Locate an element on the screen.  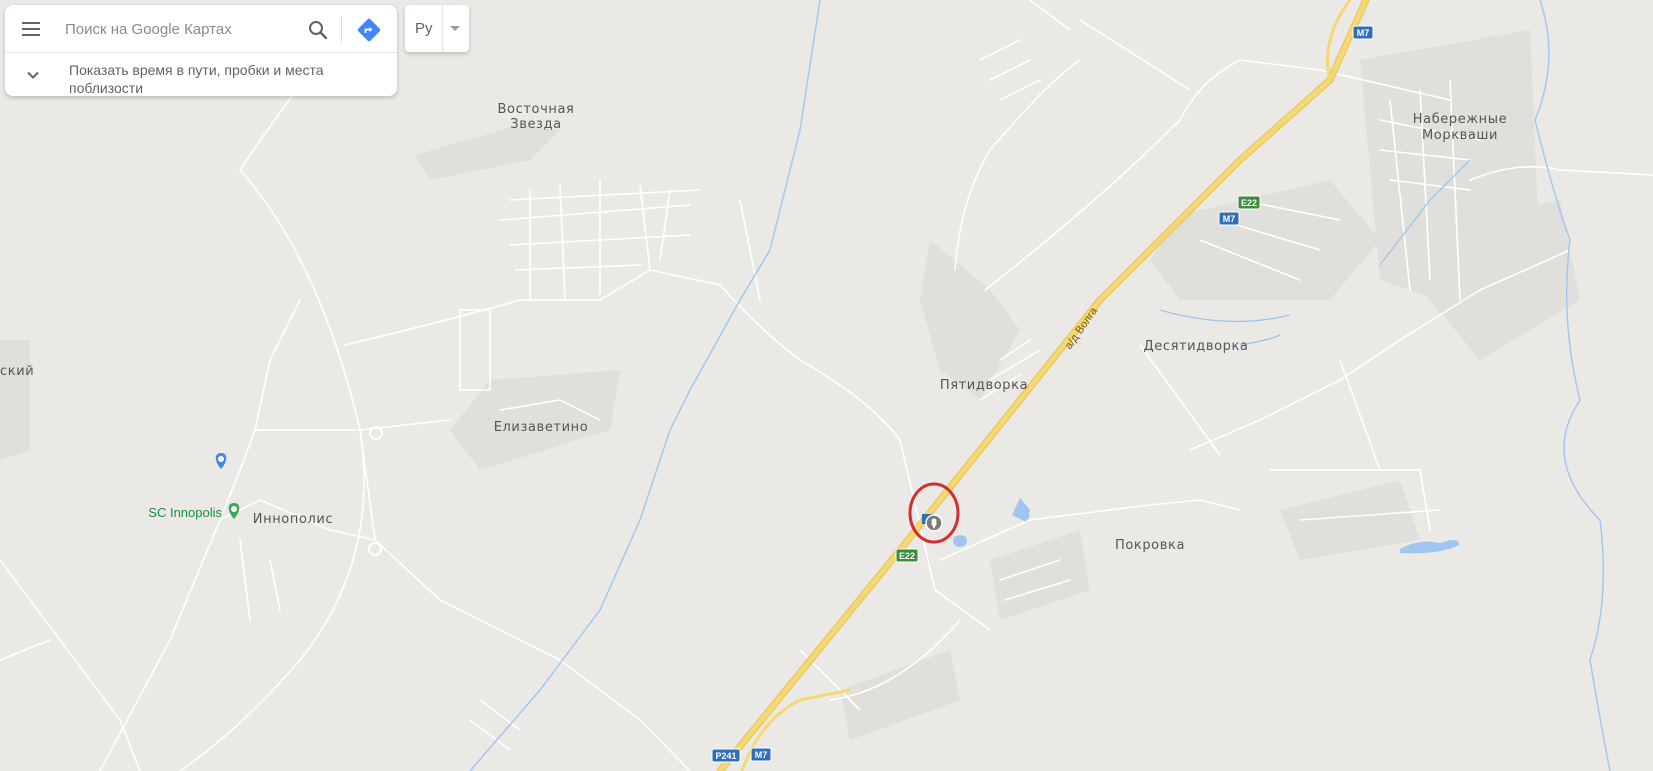
shield-e22-top: E22 is located at coordinates (1249, 202).